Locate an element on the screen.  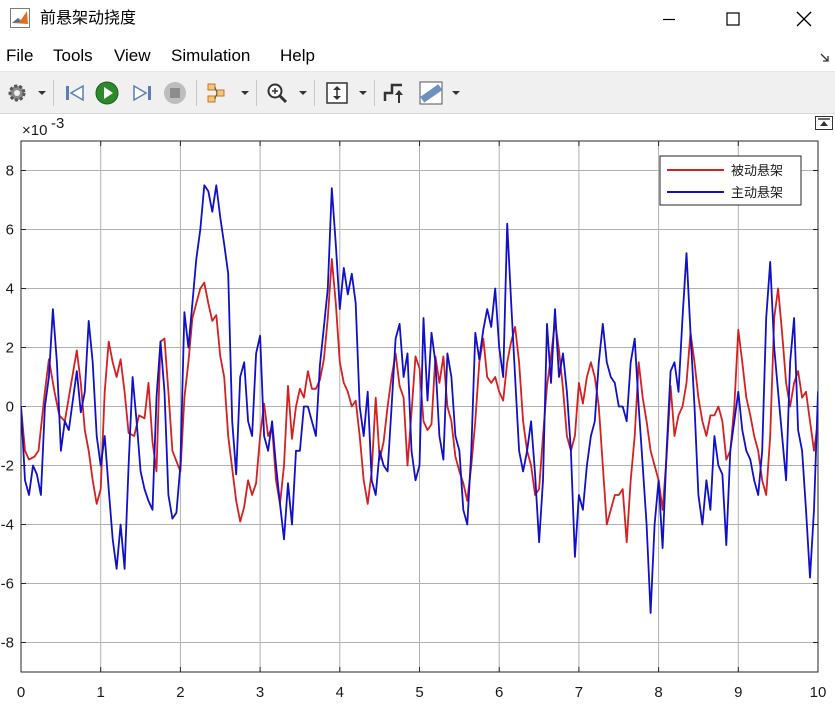
triggers-icon is located at coordinates (393, 93).